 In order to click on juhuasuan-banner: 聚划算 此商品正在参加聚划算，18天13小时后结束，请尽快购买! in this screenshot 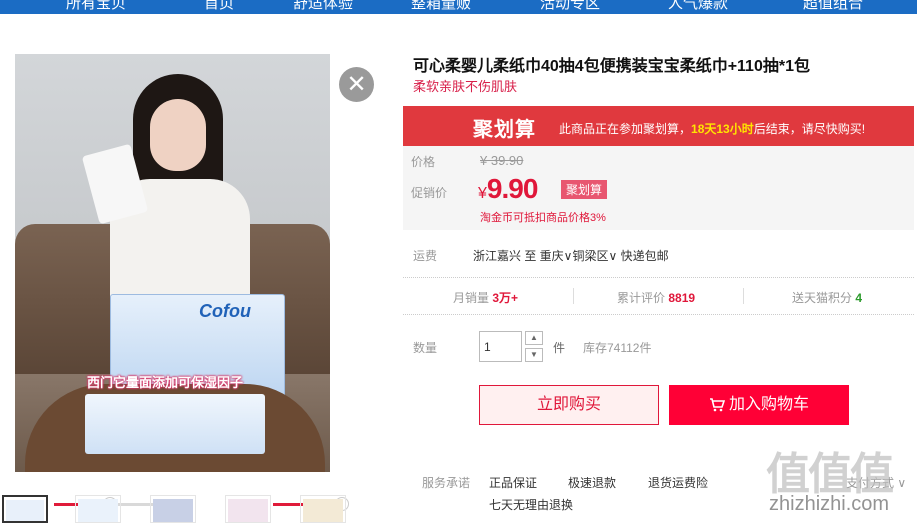, I will do `click(658, 126)`.